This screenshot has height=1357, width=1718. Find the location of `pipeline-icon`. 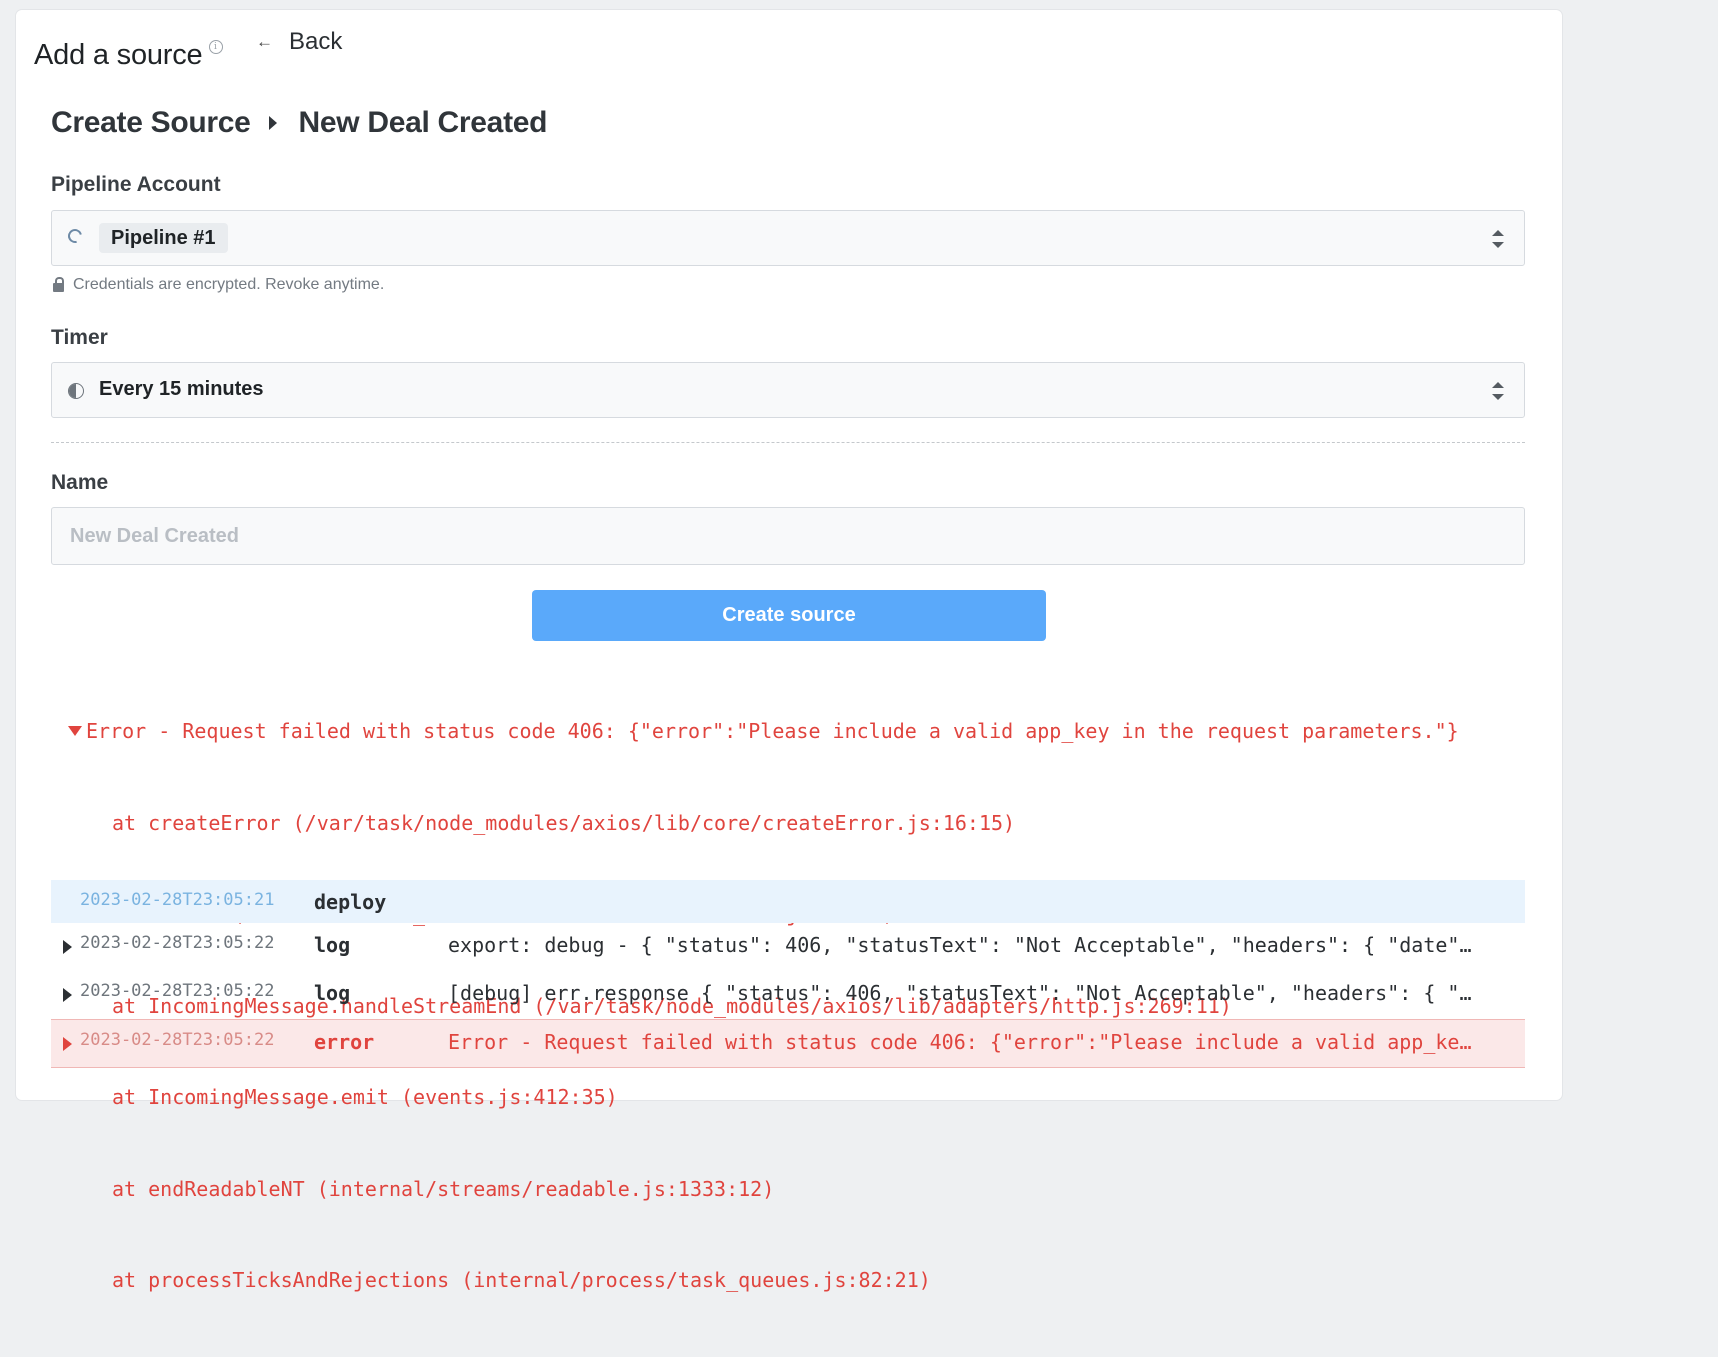

pipeline-icon is located at coordinates (75, 236).